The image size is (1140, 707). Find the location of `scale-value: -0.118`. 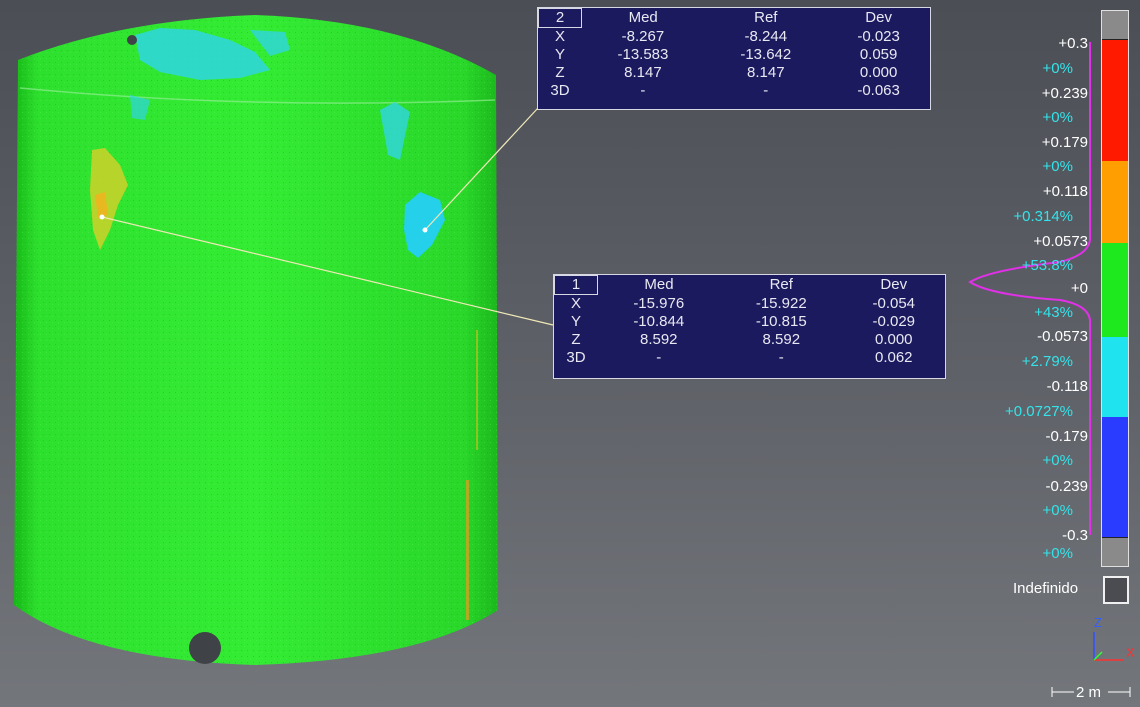

scale-value: -0.118 is located at coordinates (1067, 386).